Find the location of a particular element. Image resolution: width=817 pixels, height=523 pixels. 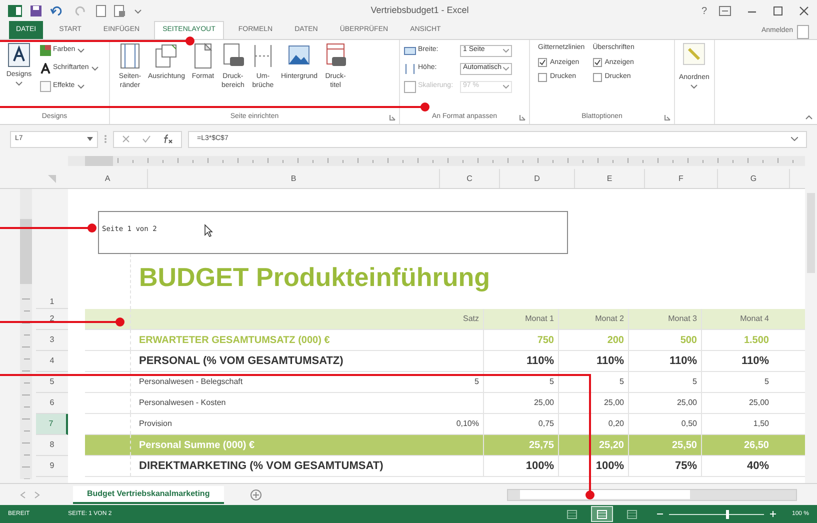

maximize-icon is located at coordinates (778, 11).